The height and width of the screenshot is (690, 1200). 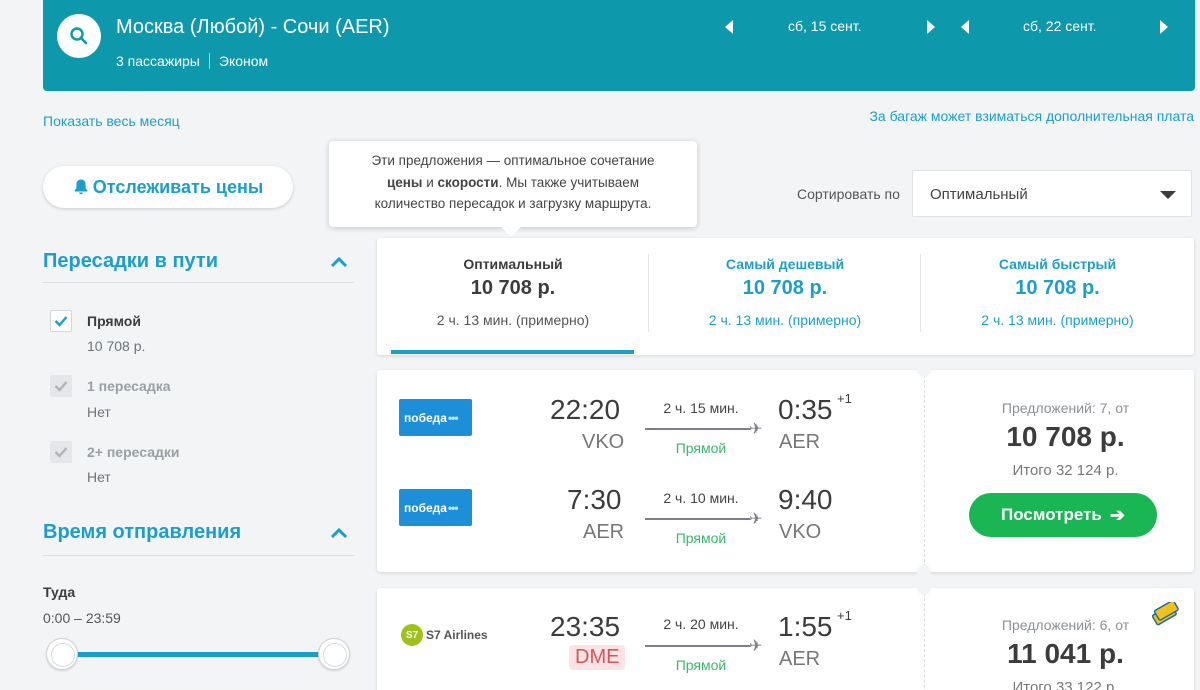 I want to click on tab-label: Самый быстрый, so click(x=1057, y=264).